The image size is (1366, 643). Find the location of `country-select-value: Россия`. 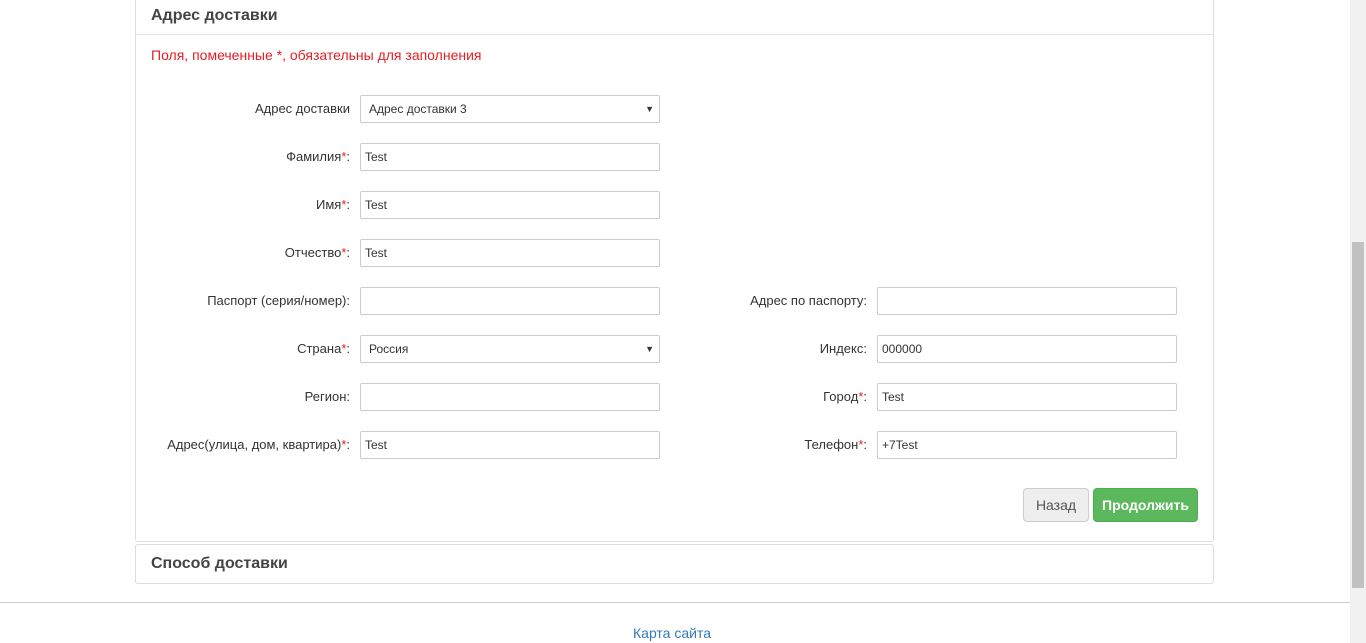

country-select-value: Россия is located at coordinates (389, 349).